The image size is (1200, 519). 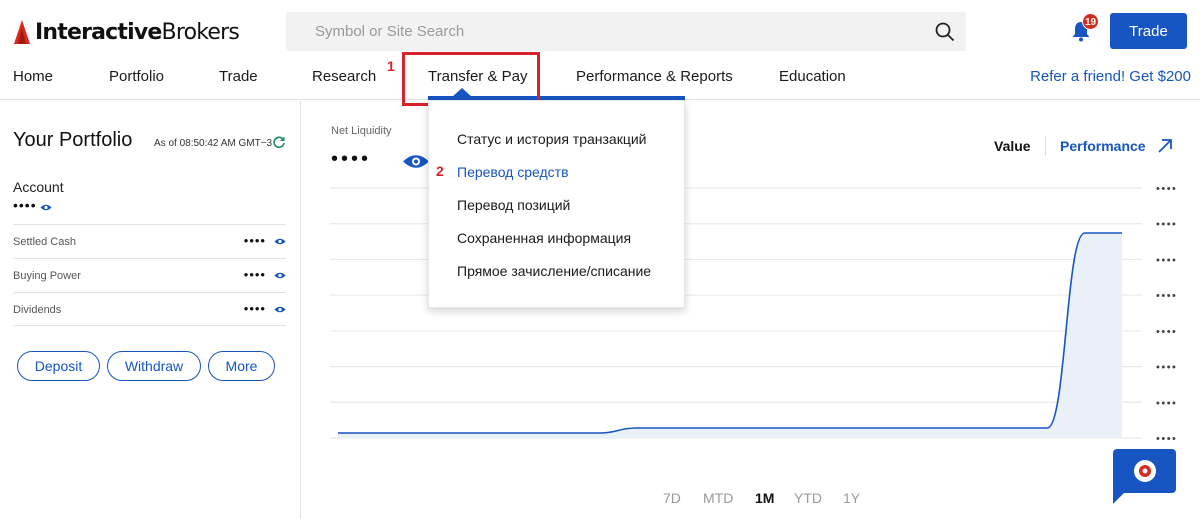 I want to click on buying-power-label: Buying Power, so click(x=47, y=276).